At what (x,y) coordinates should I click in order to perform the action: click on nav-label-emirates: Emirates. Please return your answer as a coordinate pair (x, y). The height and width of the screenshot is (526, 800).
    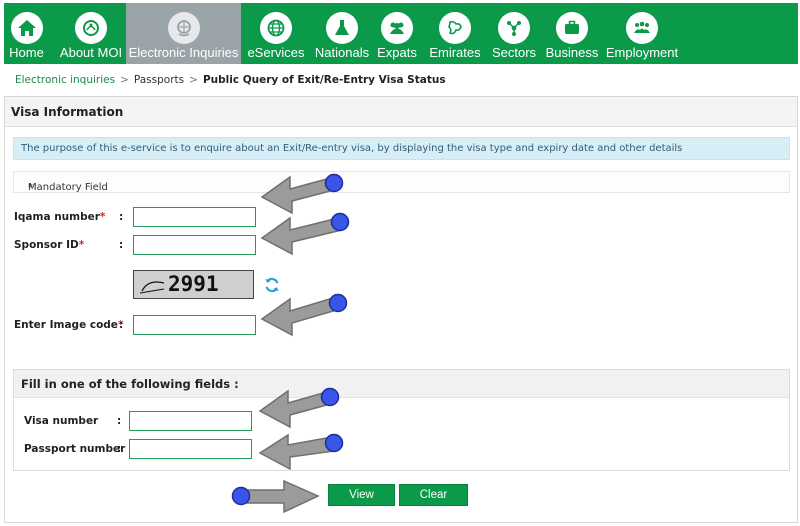
    Looking at the image, I should click on (455, 52).